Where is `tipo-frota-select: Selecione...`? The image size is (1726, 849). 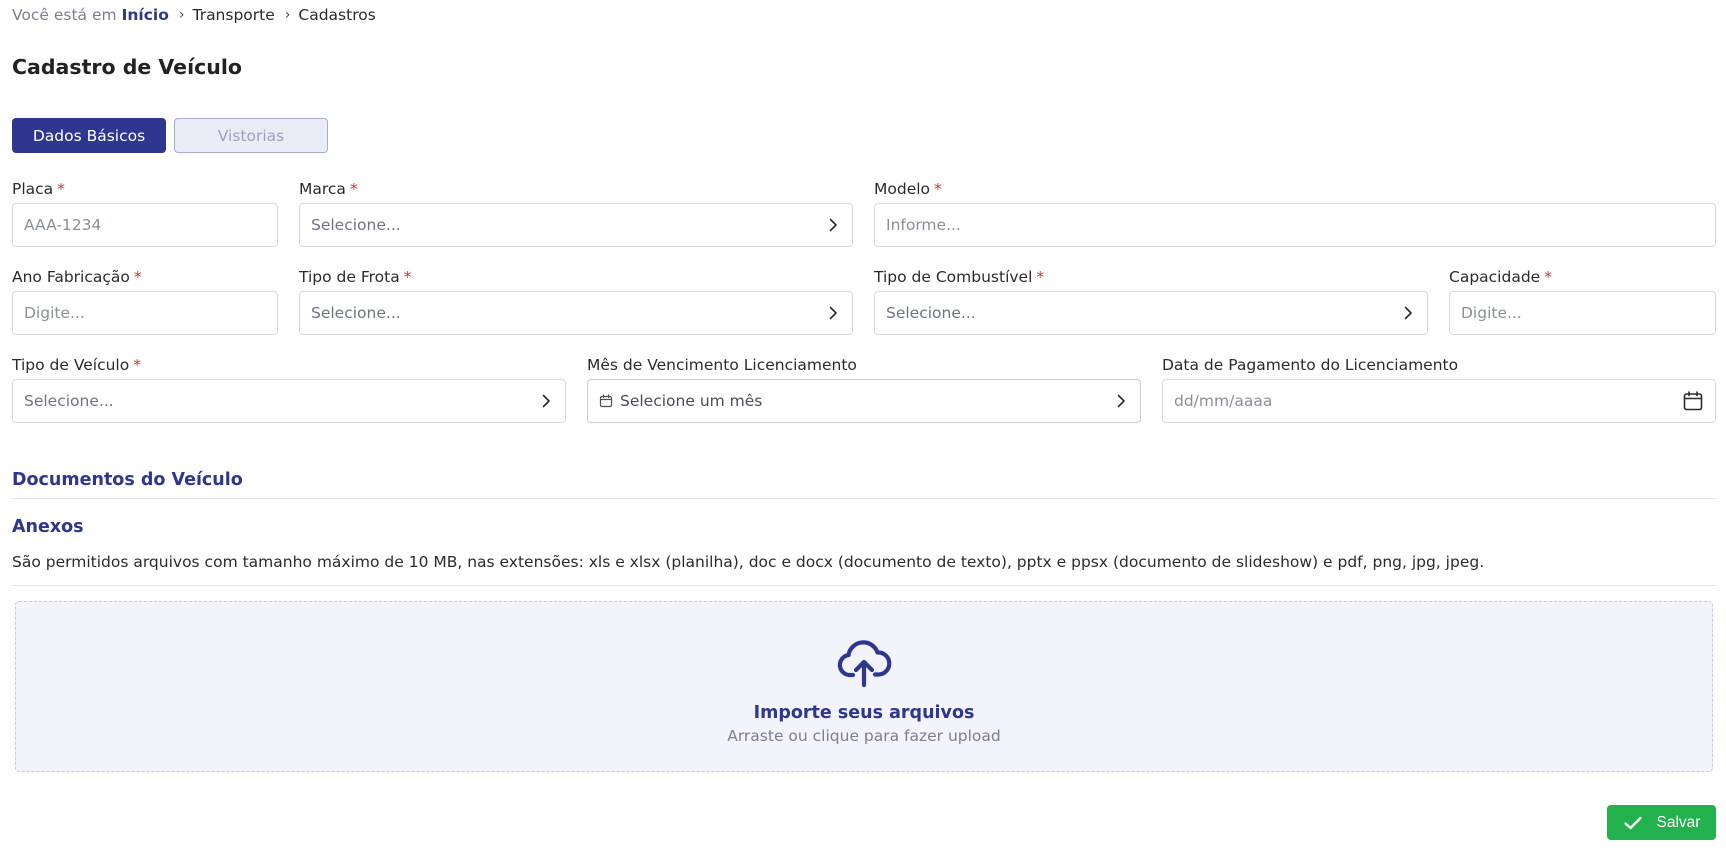
tipo-frota-select: Selecione... is located at coordinates (576, 313).